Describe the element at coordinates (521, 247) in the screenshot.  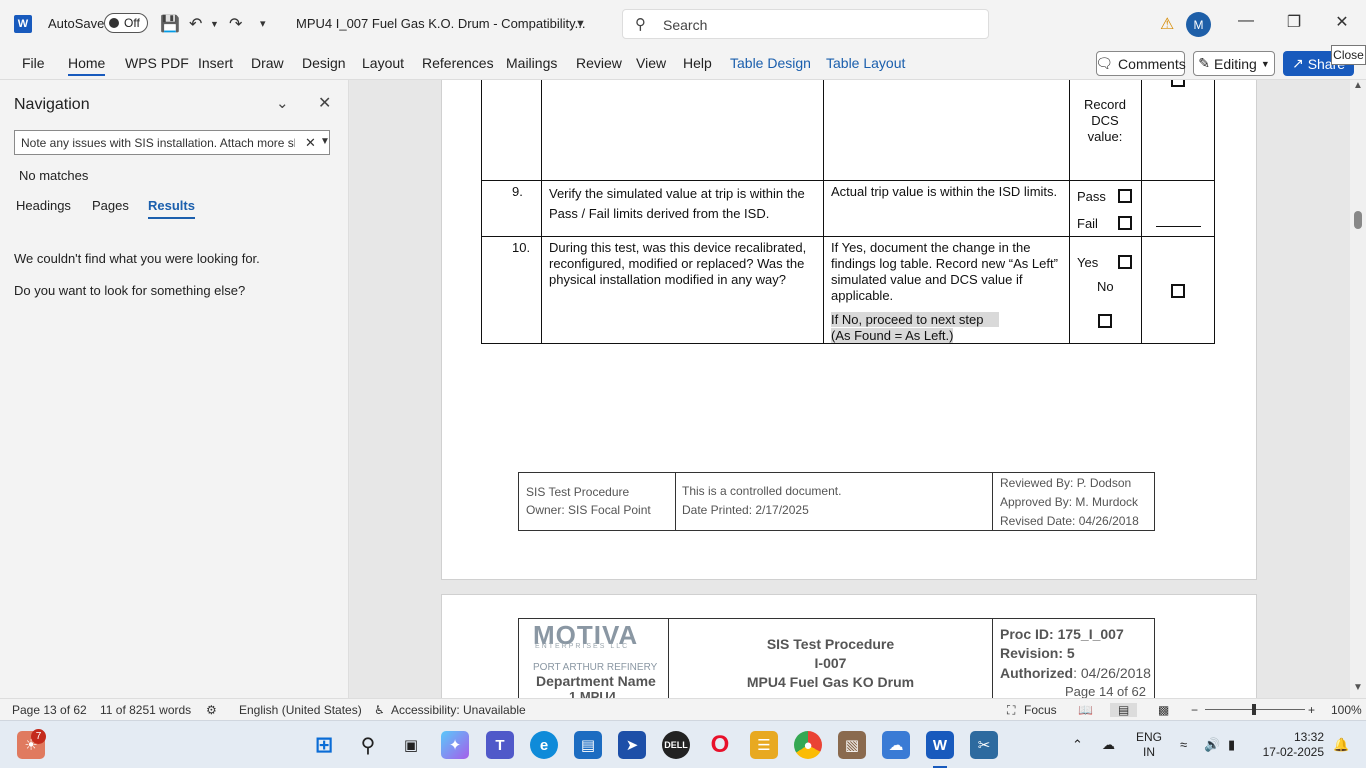
I see `step-number: 10.` at that location.